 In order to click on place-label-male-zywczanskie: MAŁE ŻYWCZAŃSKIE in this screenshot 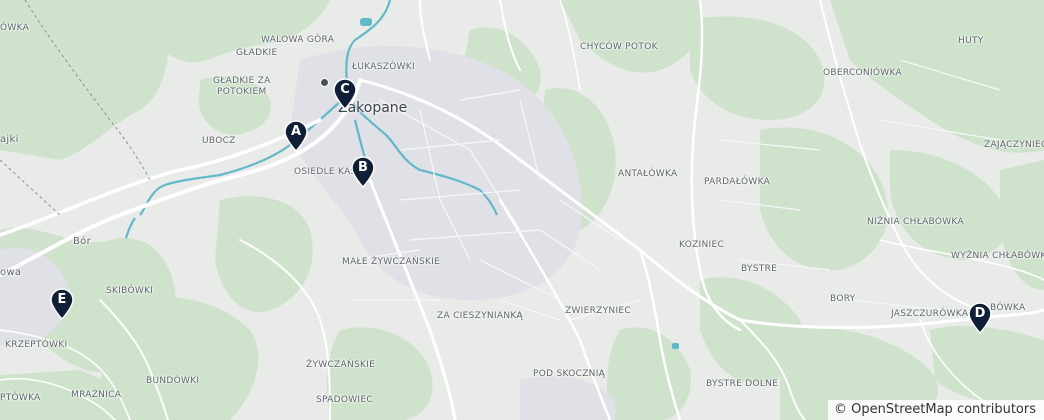, I will do `click(391, 262)`.